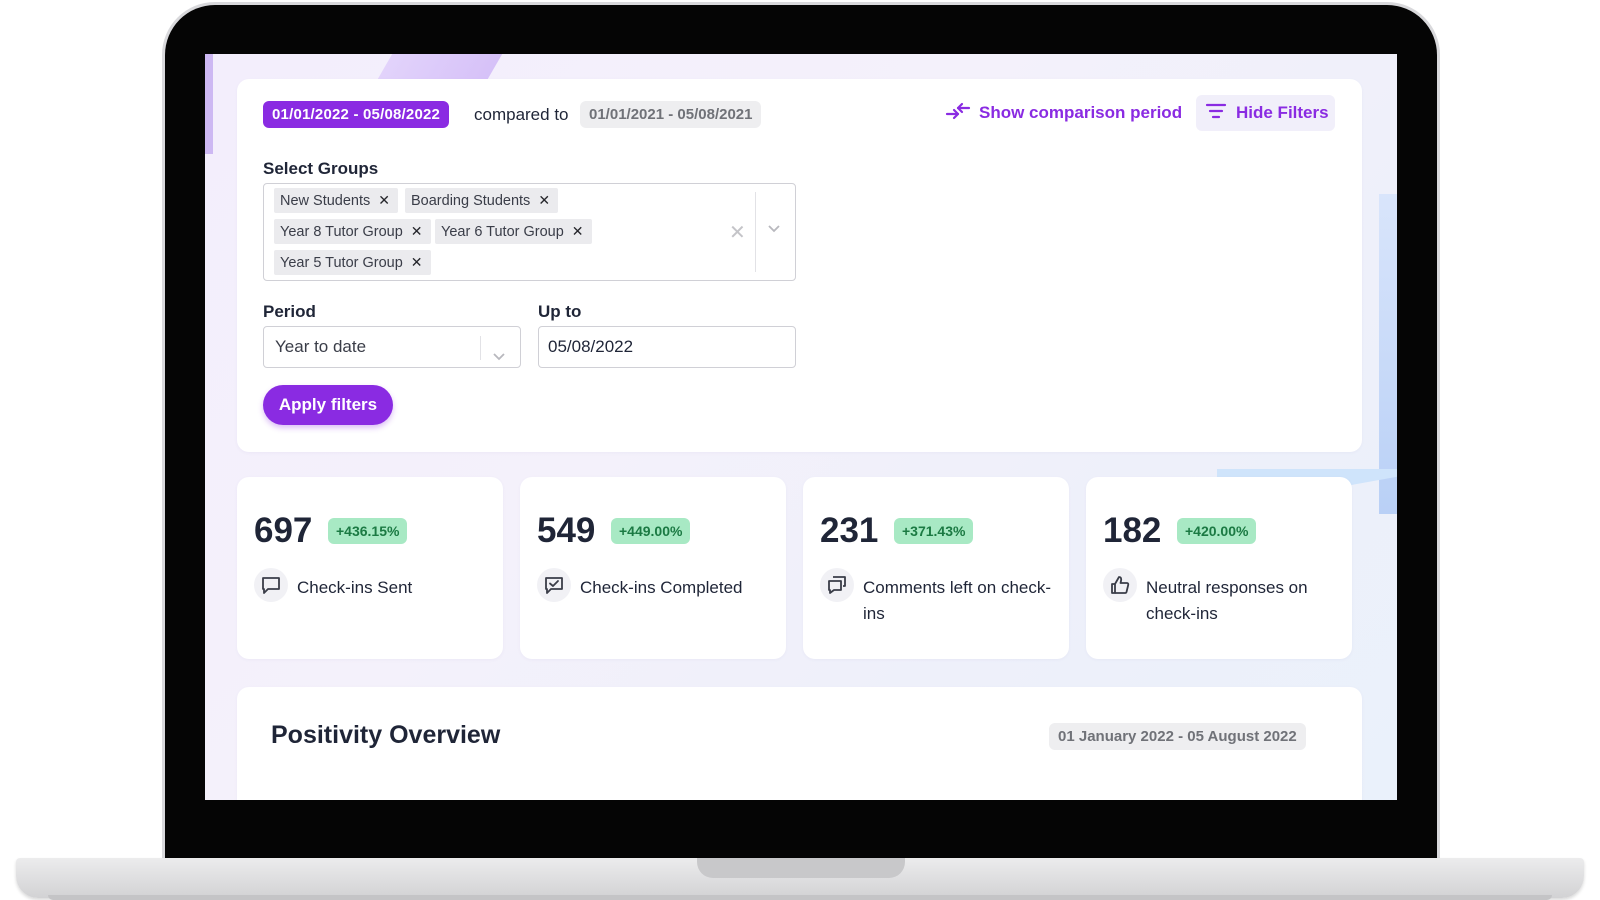 The height and width of the screenshot is (900, 1600). I want to click on thumbs-up-icon, so click(1120, 585).